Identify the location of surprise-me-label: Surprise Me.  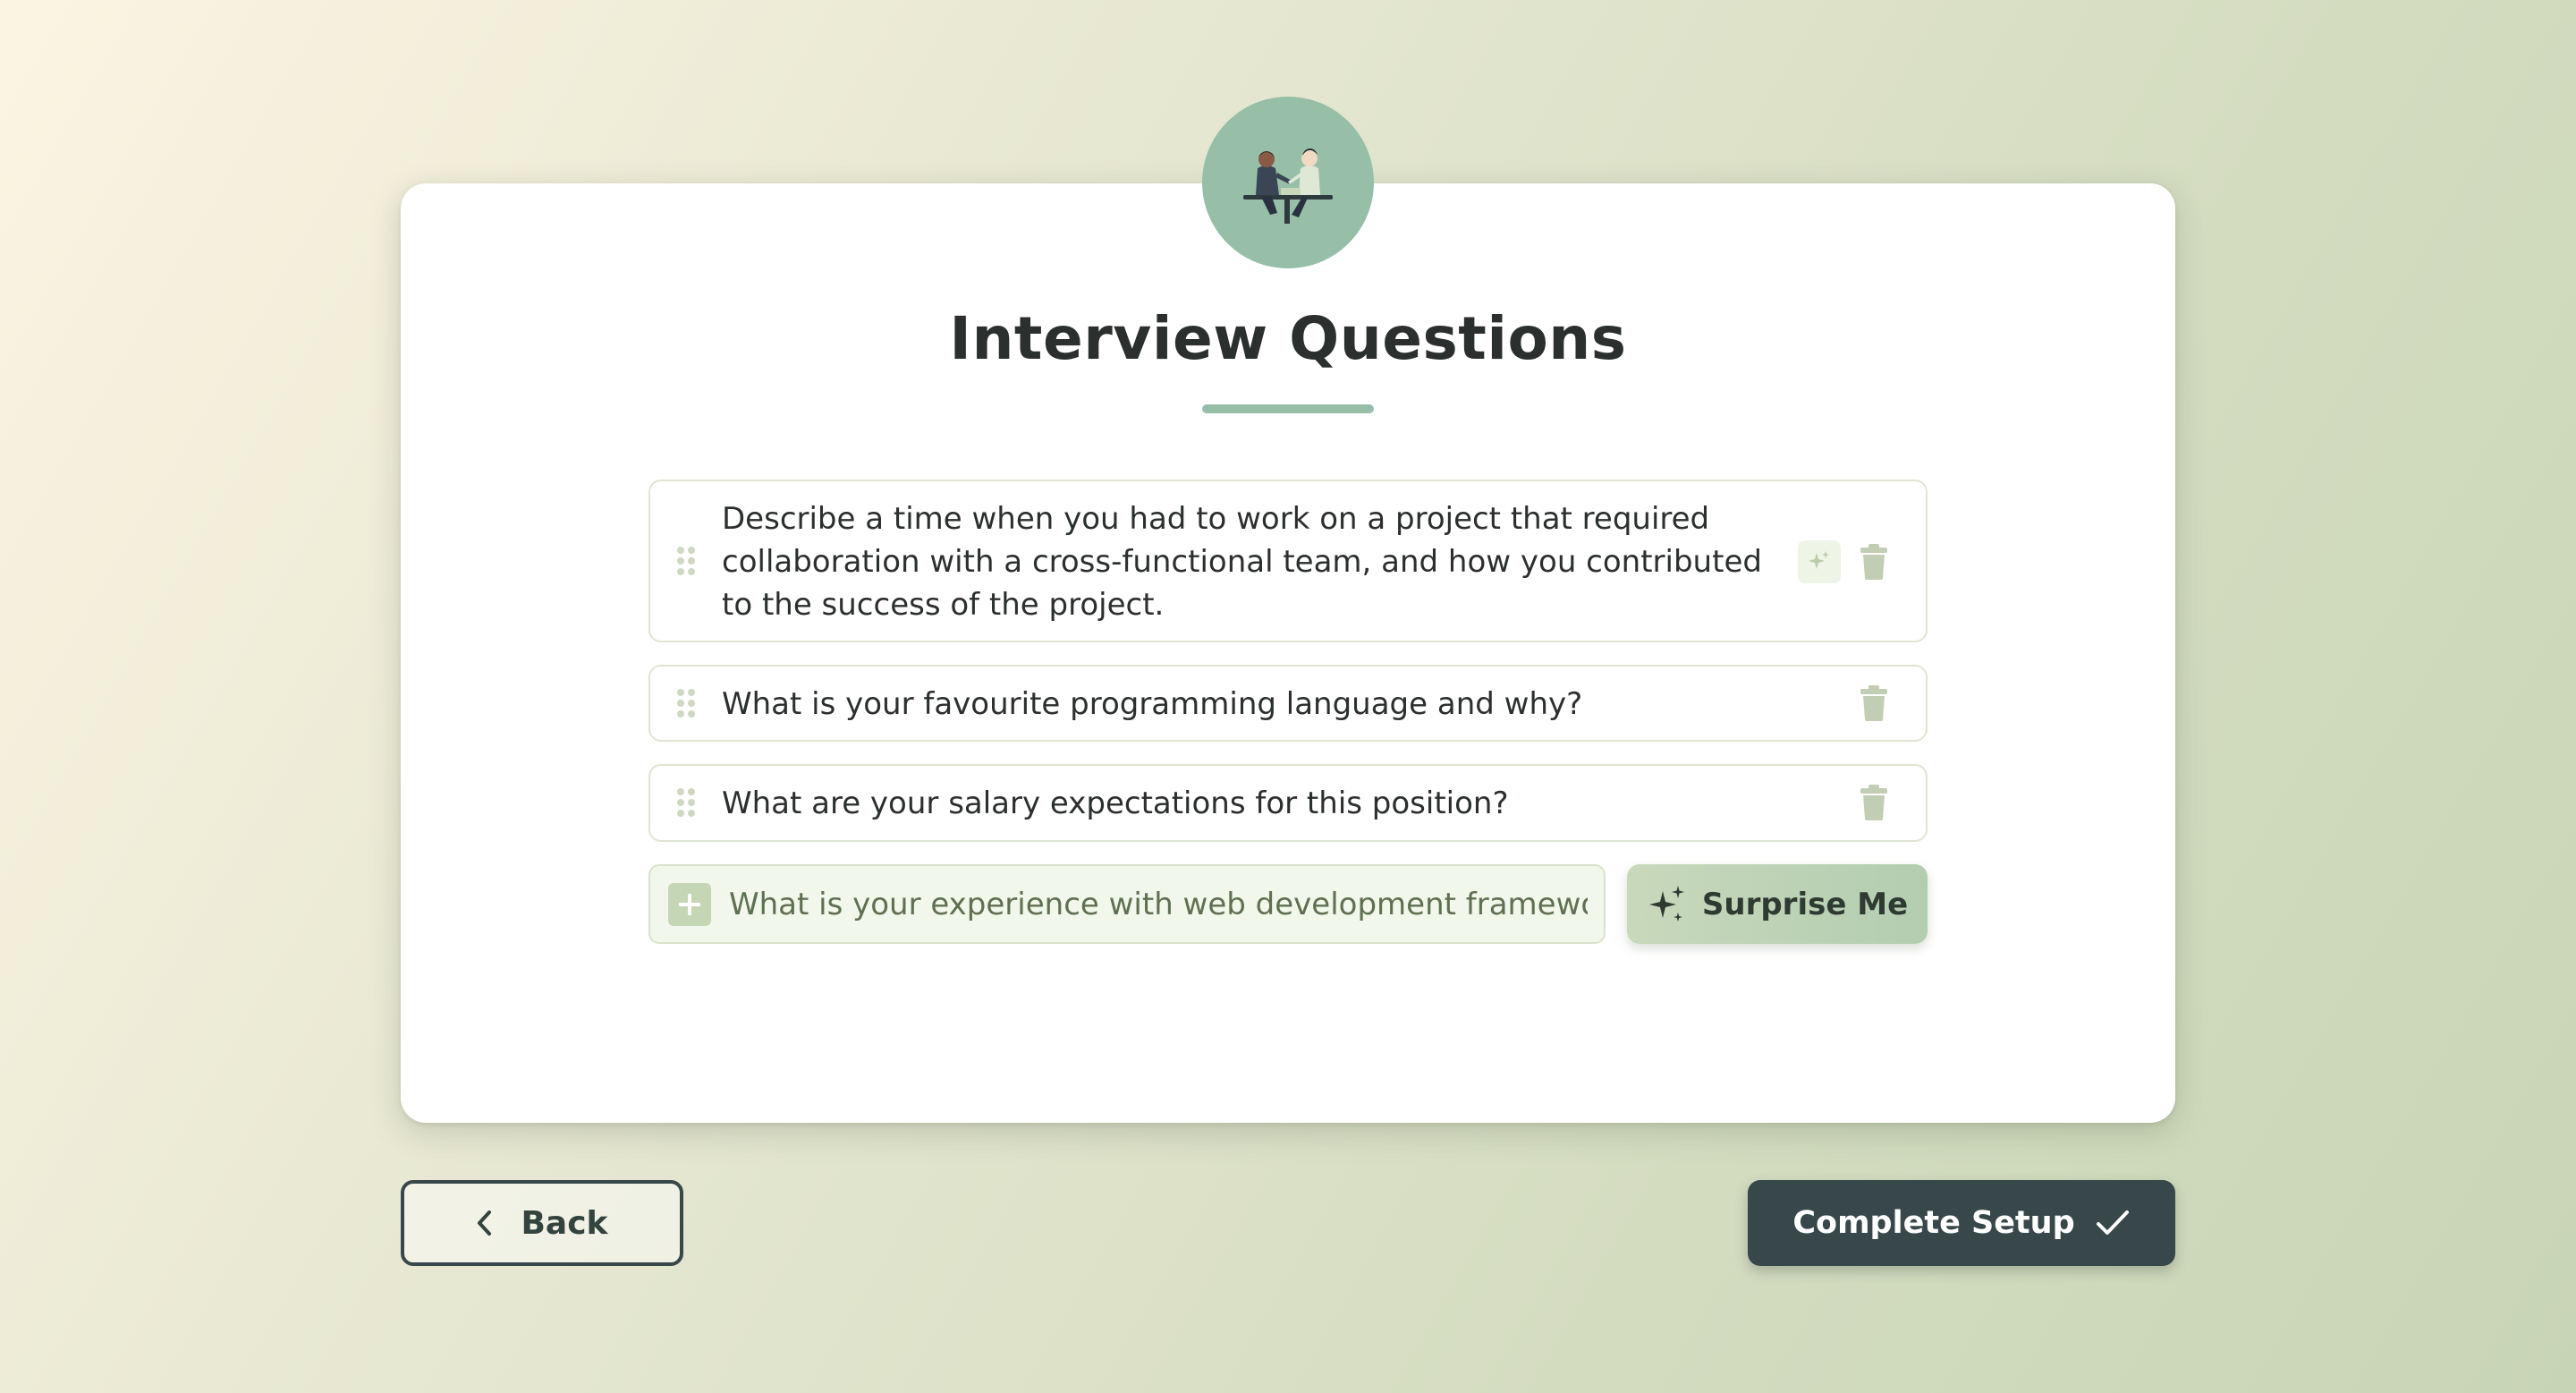
(1805, 904).